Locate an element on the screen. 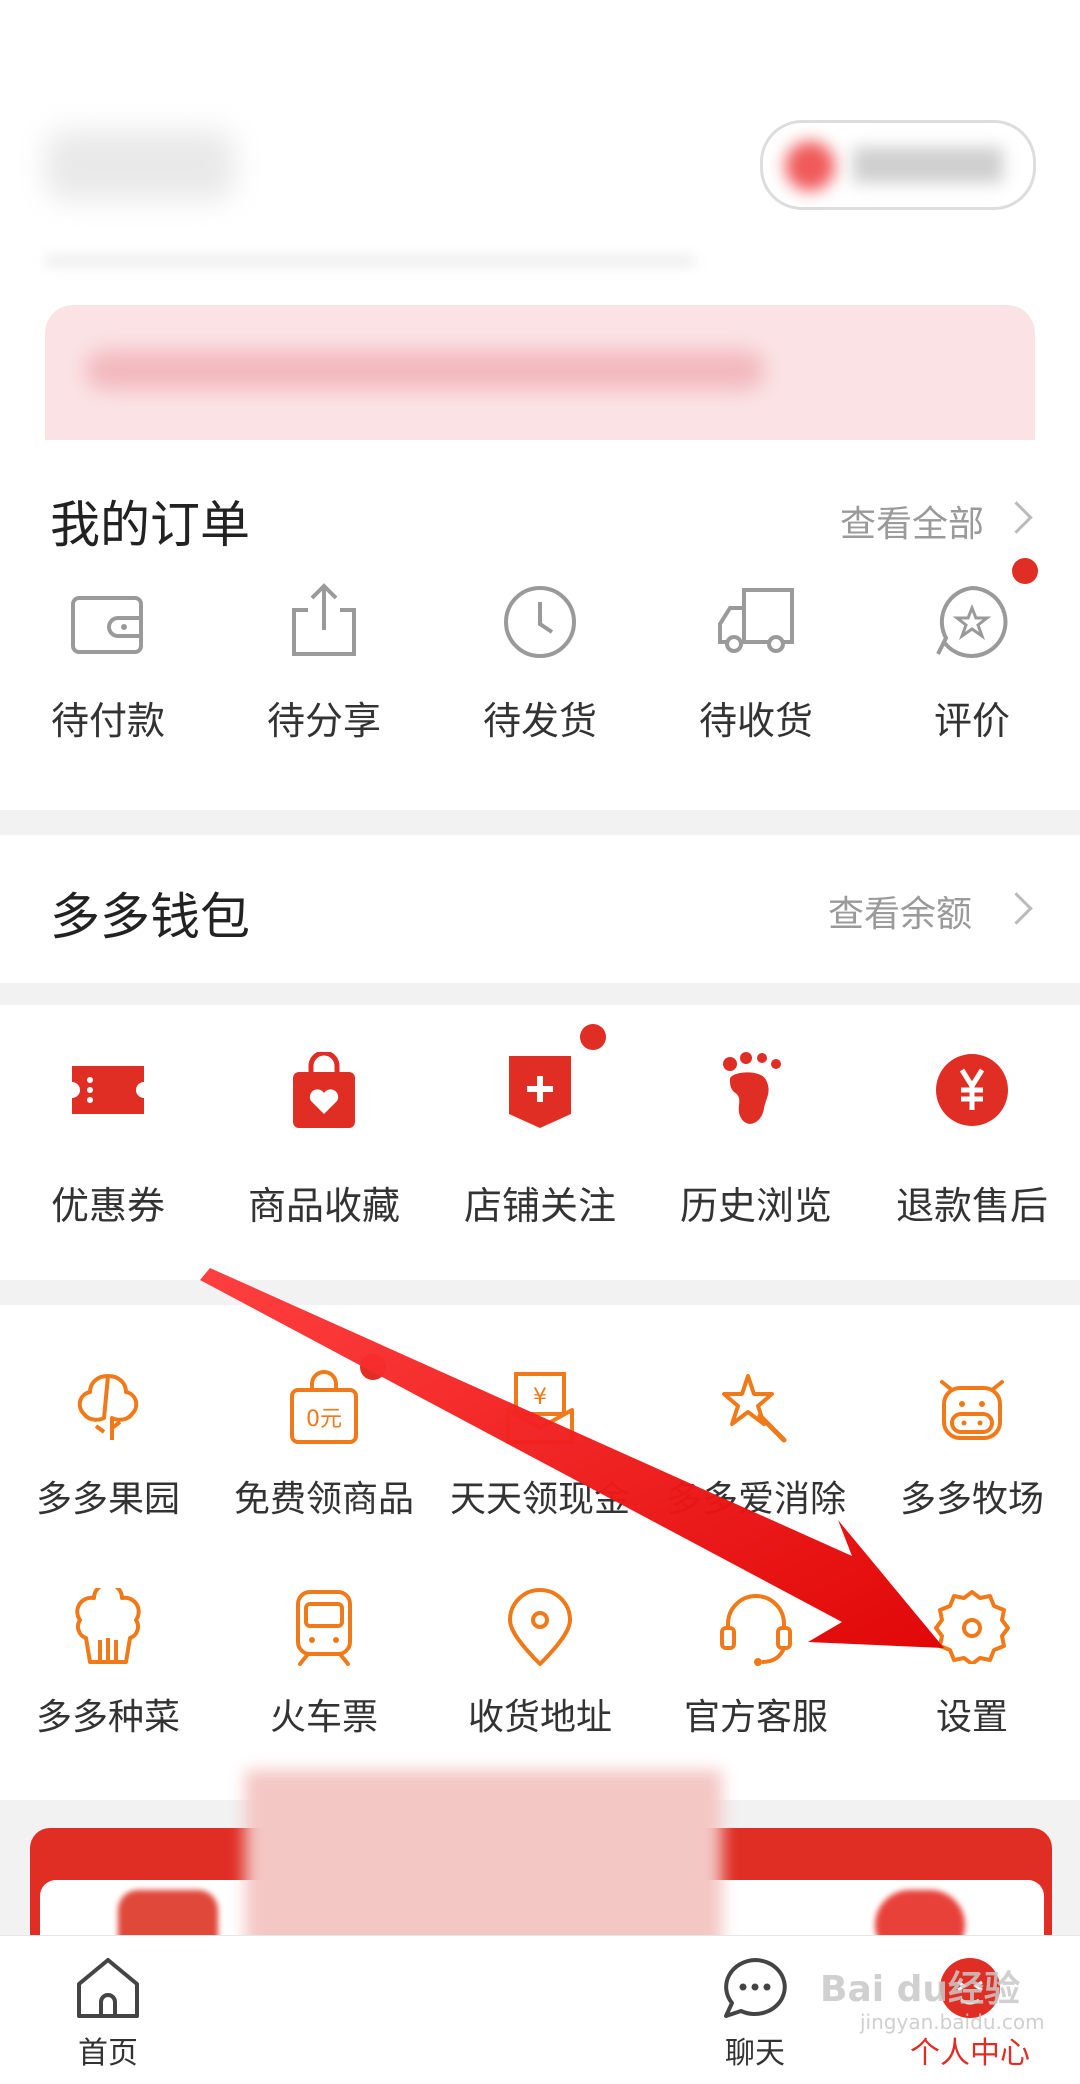  shortcut-label: 退款售后 is located at coordinates (971, 1206).